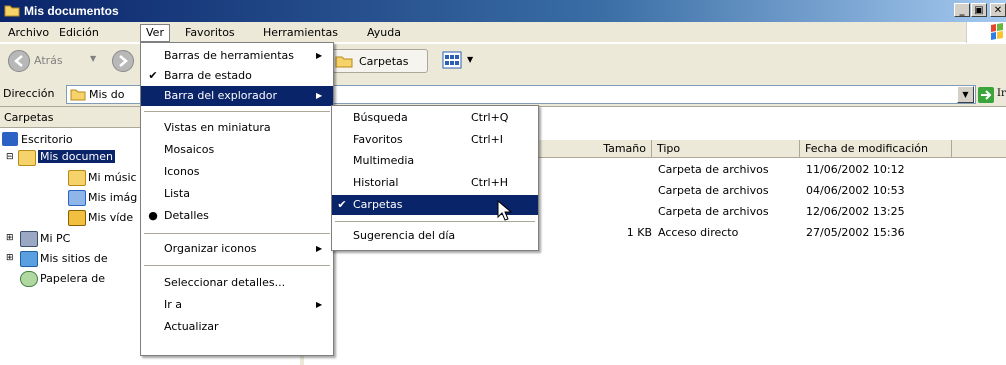  What do you see at coordinates (47, 139) in the screenshot?
I see `tree-label: Escritorio` at bounding box center [47, 139].